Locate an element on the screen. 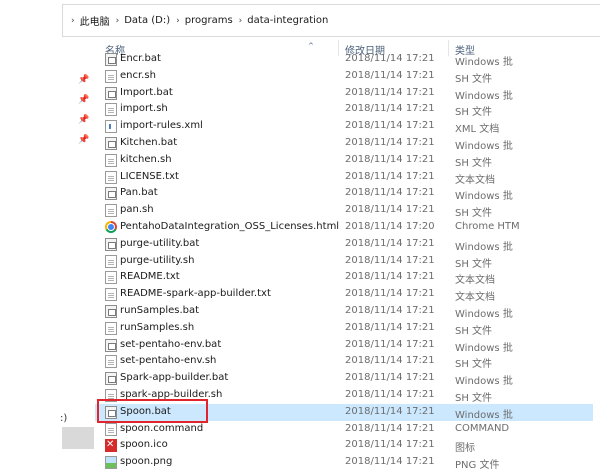 This screenshot has width=600, height=474. file-name: Kitchen.bat is located at coordinates (149, 142).